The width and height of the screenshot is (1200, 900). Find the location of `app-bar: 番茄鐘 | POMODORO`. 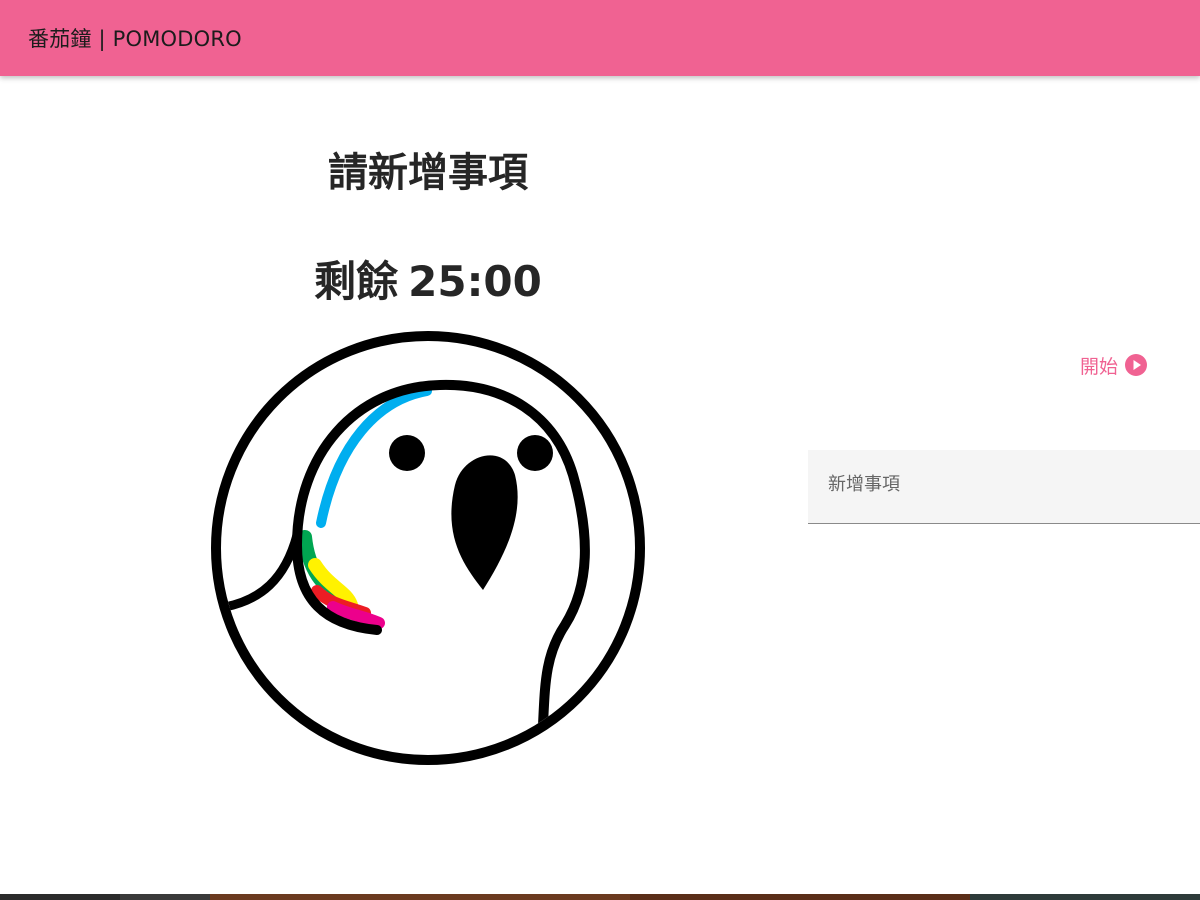

app-bar: 番茄鐘 | POMODORO is located at coordinates (600, 38).